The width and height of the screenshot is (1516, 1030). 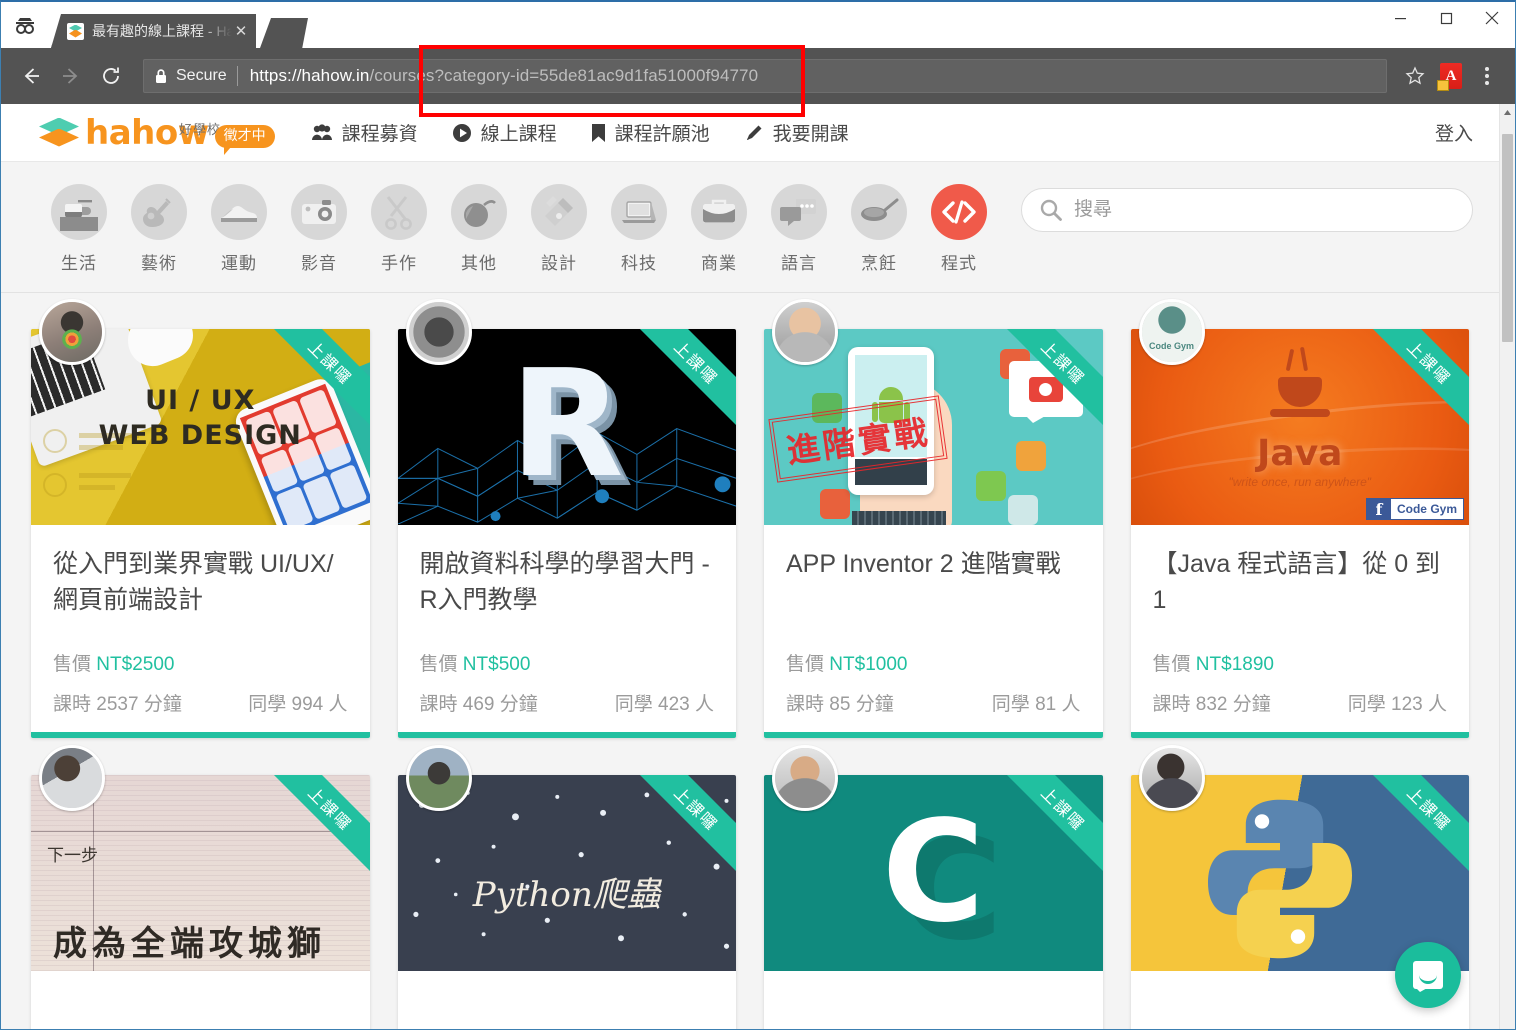 I want to click on browser-tab: 最有趣的線上課程 - Haho ✕, so click(x=153, y=31).